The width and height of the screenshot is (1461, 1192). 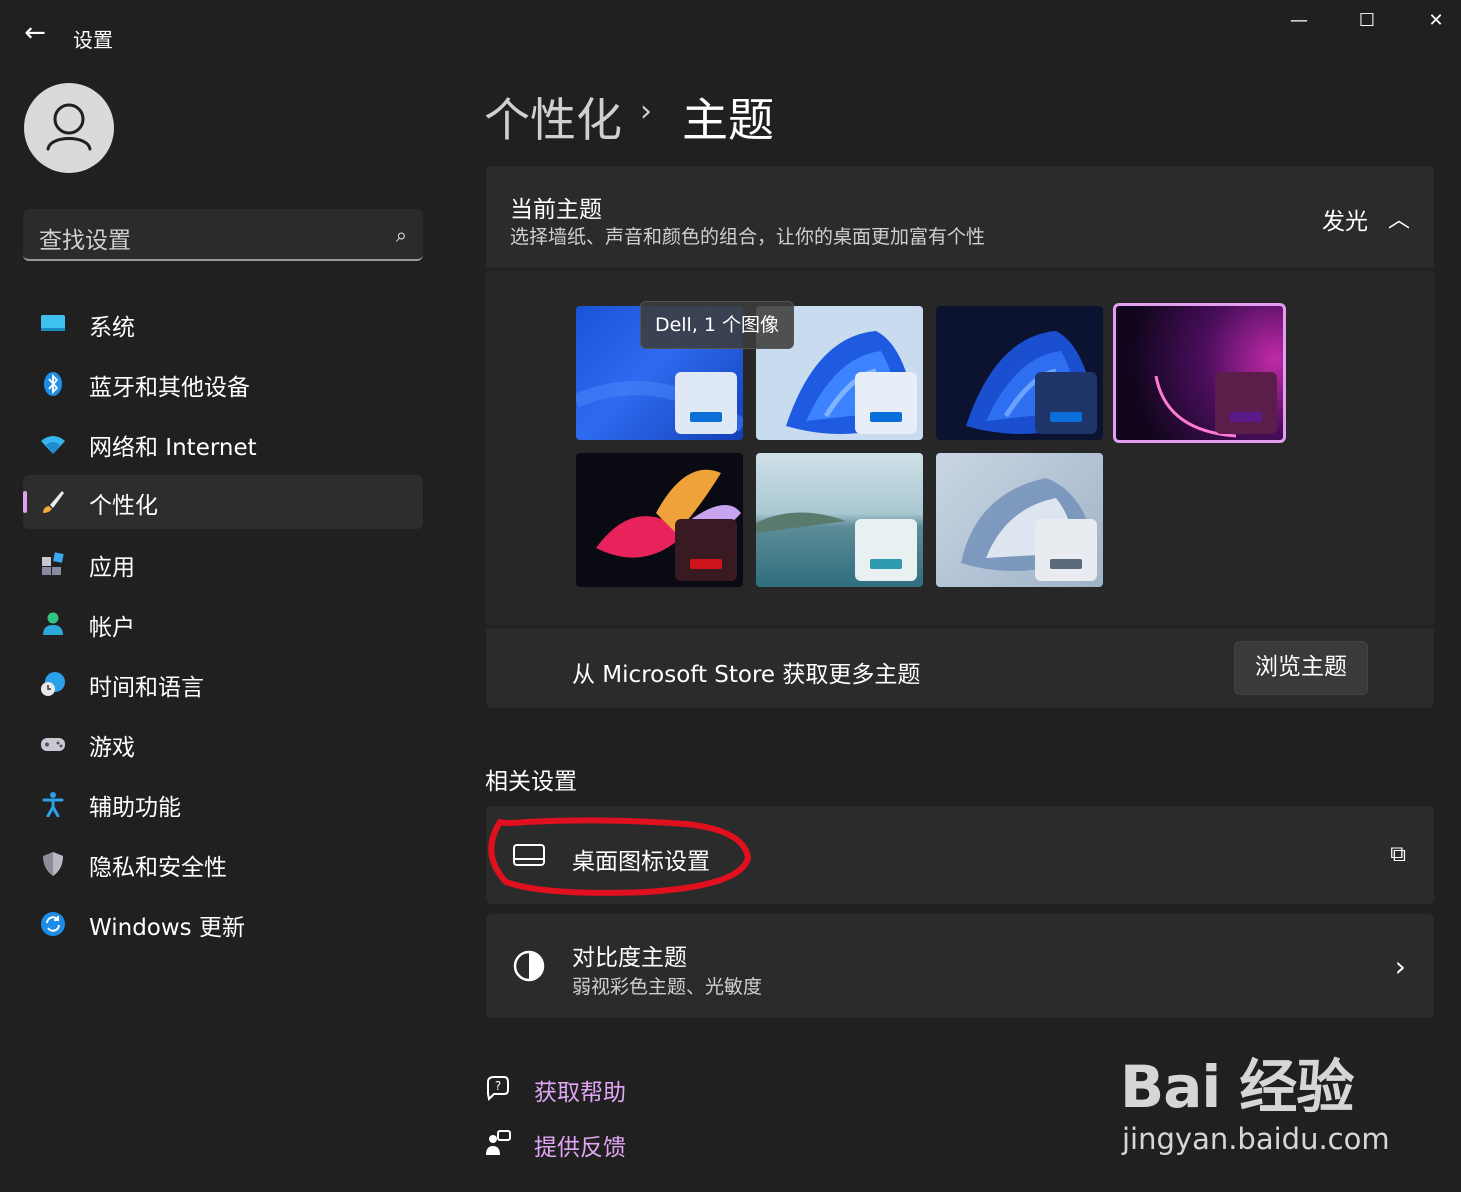 What do you see at coordinates (158, 868) in the screenshot?
I see `sidebar-item-label: 隐私和安全性` at bounding box center [158, 868].